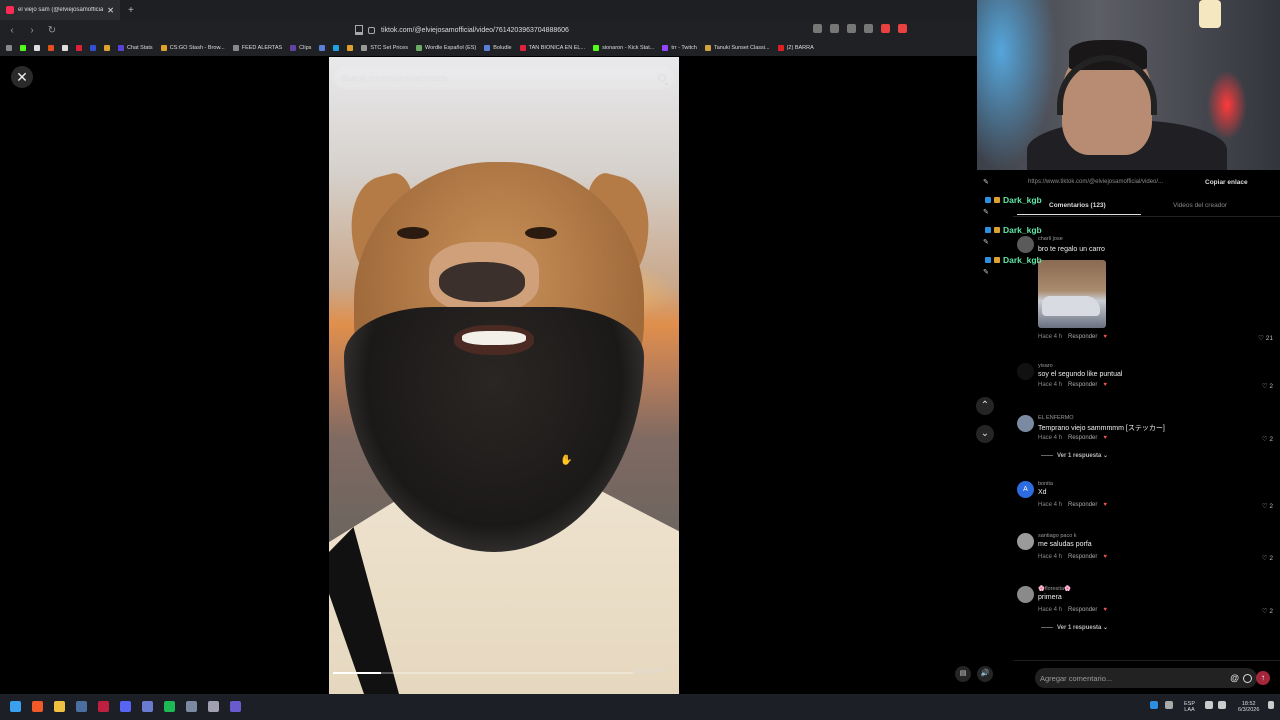 This screenshot has width=1280, height=720. What do you see at coordinates (300, 48) in the screenshot?
I see `bookmark-clips: Clips` at bounding box center [300, 48].